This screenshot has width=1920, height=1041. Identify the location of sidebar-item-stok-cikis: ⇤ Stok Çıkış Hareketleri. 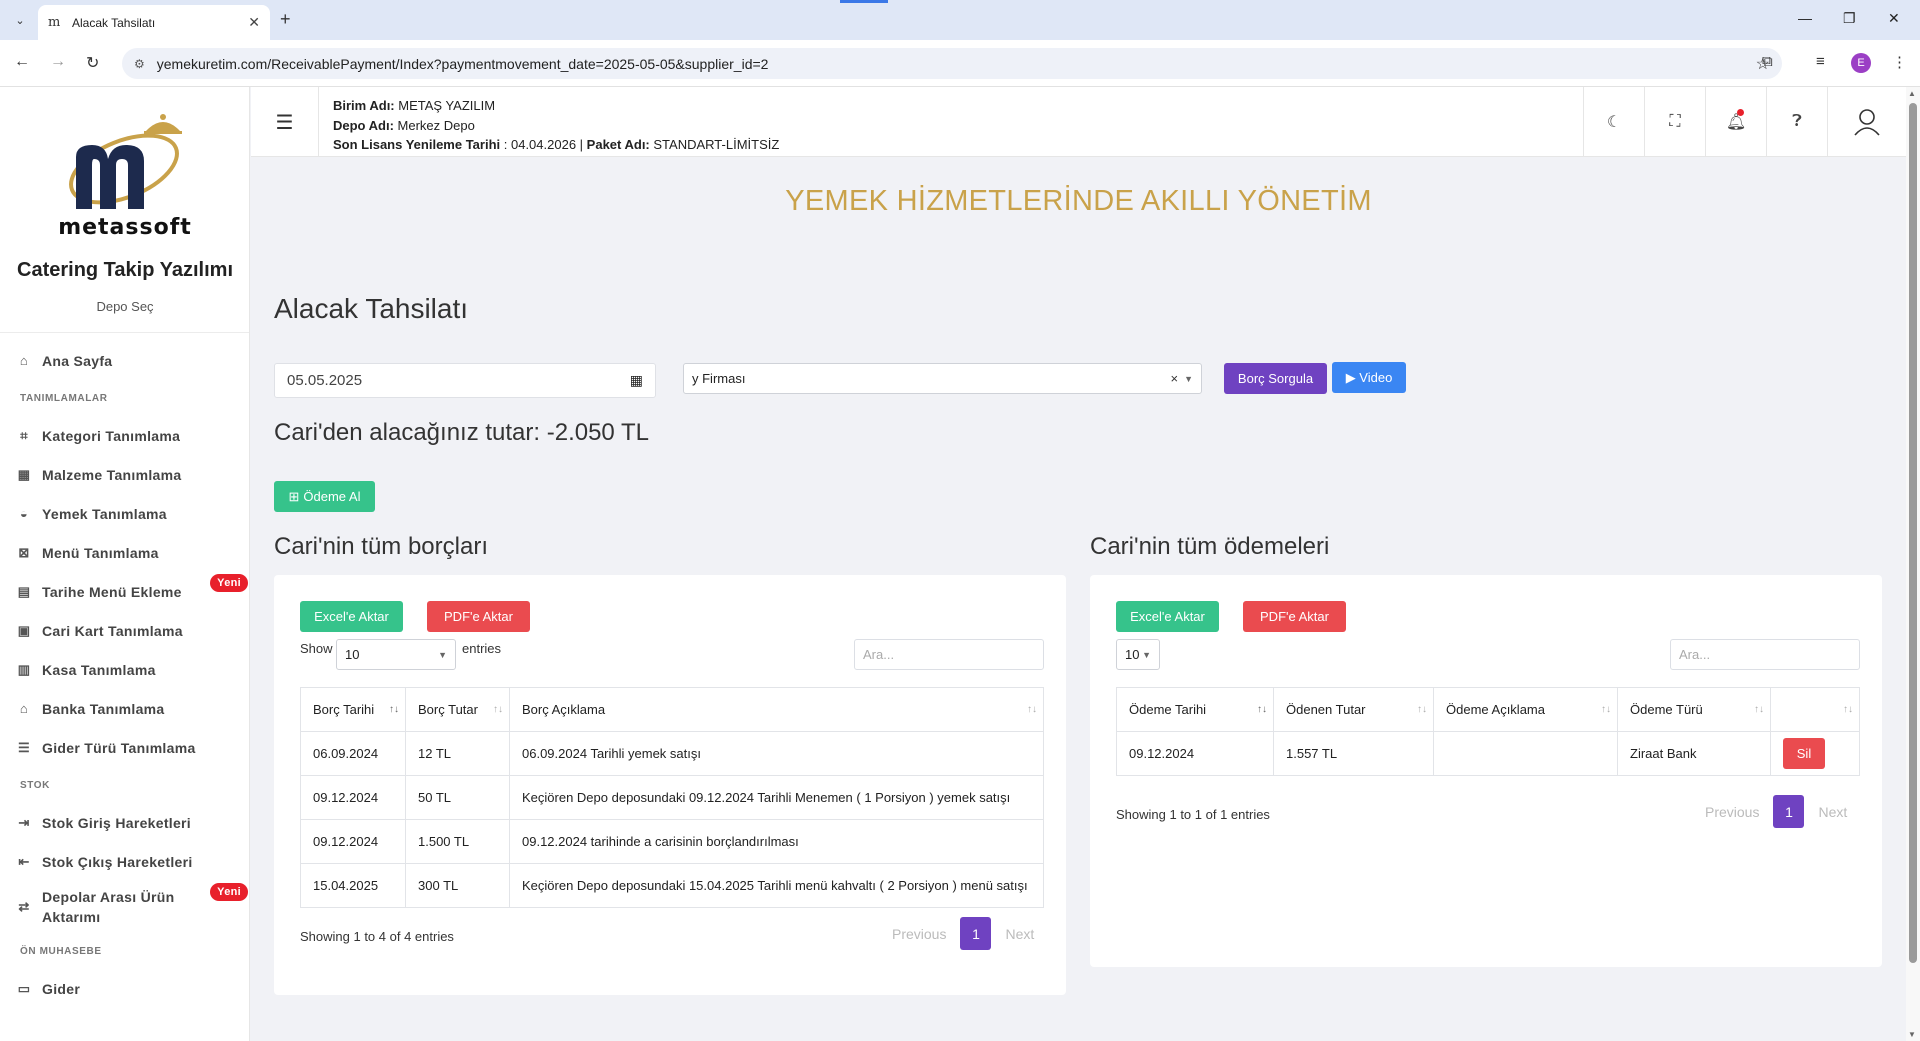
(124, 861).